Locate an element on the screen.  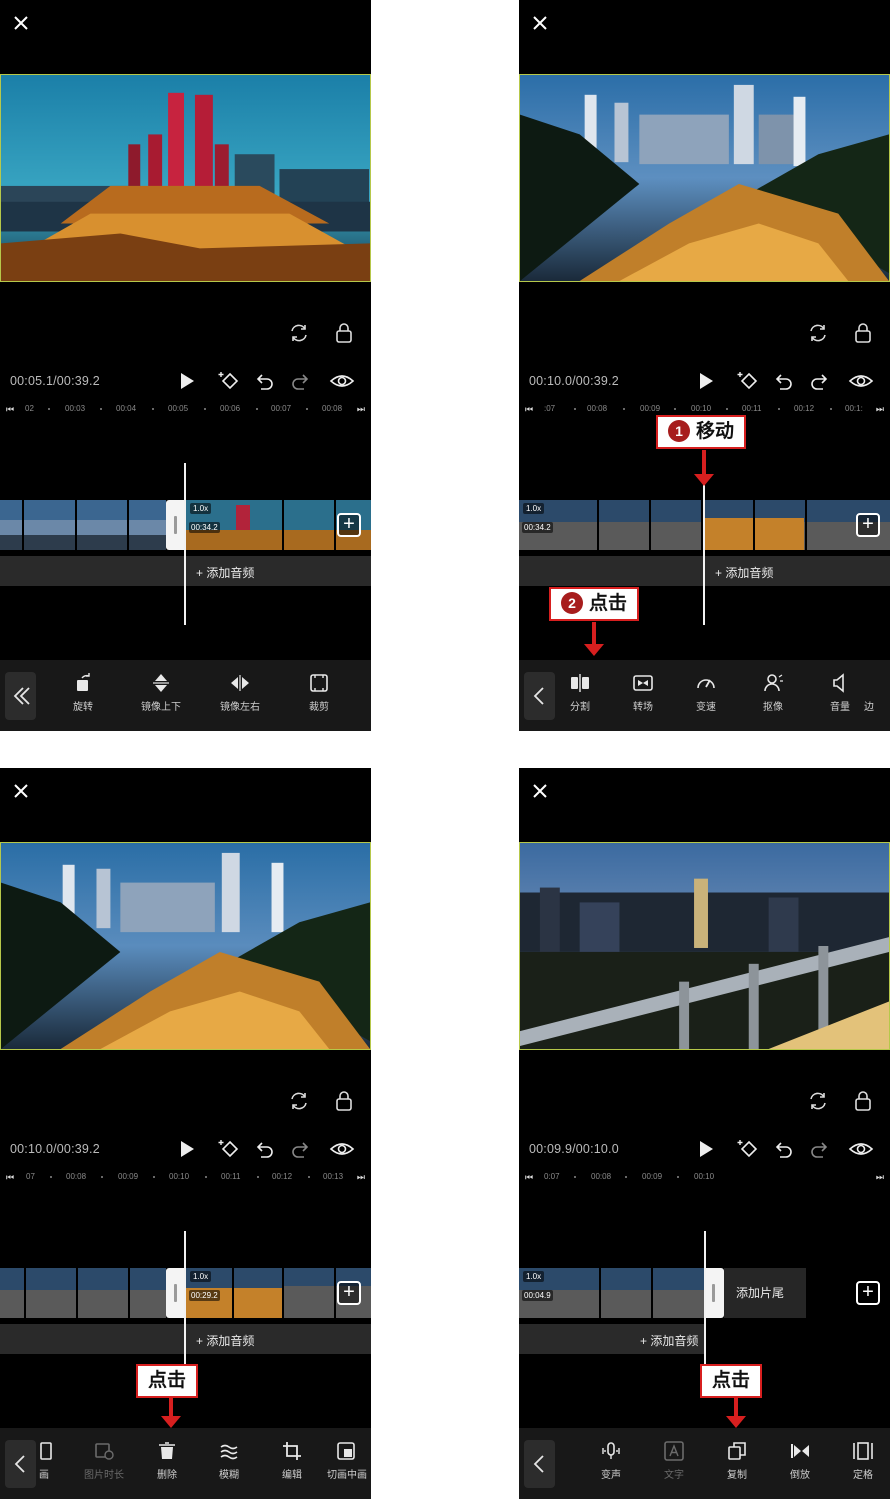
tool-flip-vertical: 镜像上下 is located at coordinates (161, 692).